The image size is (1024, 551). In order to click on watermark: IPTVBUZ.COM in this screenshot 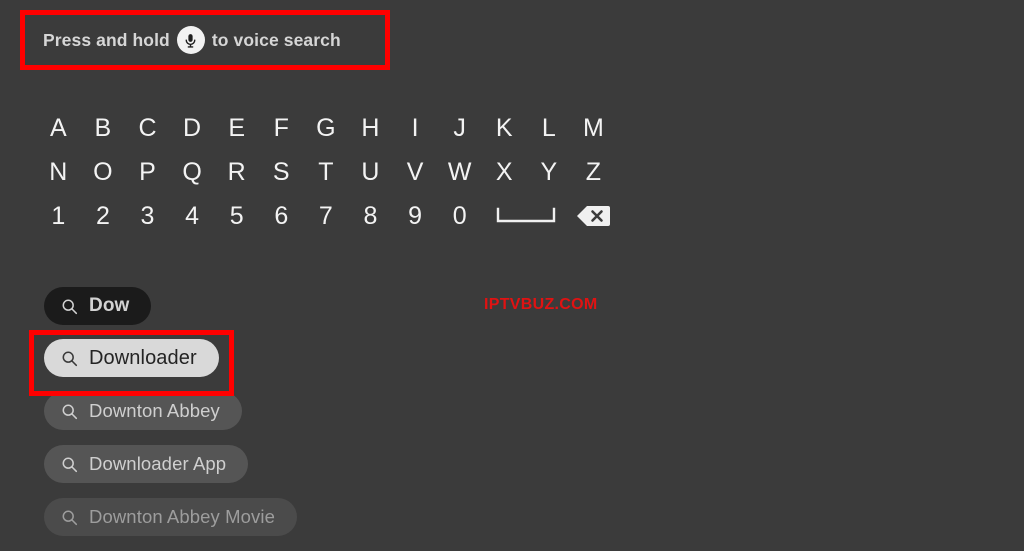, I will do `click(541, 304)`.